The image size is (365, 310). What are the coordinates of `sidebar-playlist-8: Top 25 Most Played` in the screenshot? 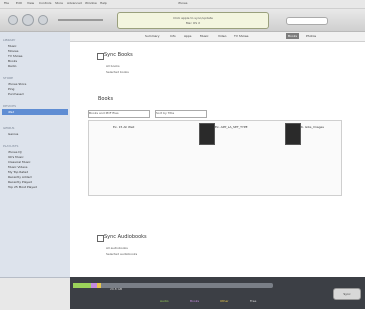 It's located at (22, 187).